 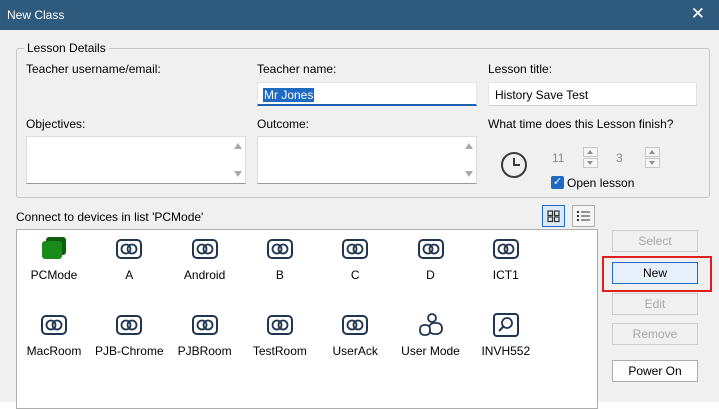 I want to click on title-bar: New Class ✕, so click(x=359, y=15).